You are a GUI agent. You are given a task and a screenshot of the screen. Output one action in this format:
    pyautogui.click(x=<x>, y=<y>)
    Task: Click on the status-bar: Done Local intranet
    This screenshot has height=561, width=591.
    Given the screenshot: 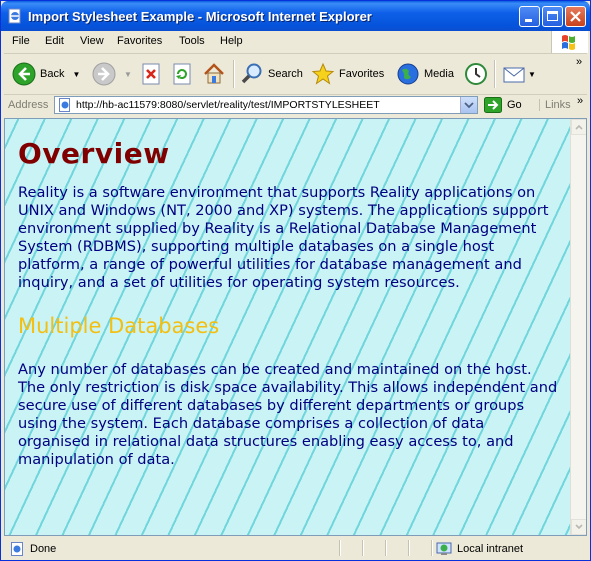 What is the action you would take?
    pyautogui.click(x=295, y=548)
    